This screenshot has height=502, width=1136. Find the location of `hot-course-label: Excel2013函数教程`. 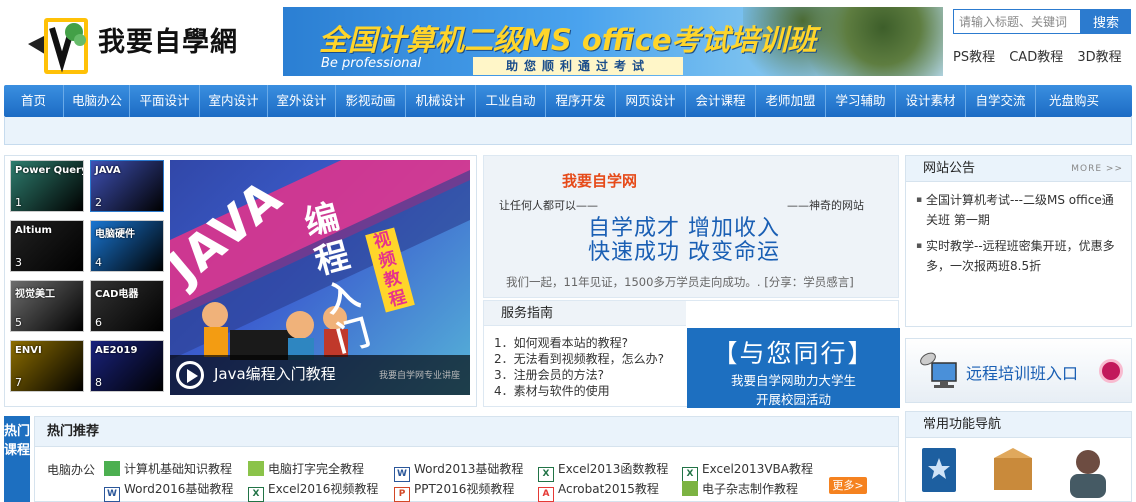

hot-course-label: Excel2013函数教程 is located at coordinates (613, 469).